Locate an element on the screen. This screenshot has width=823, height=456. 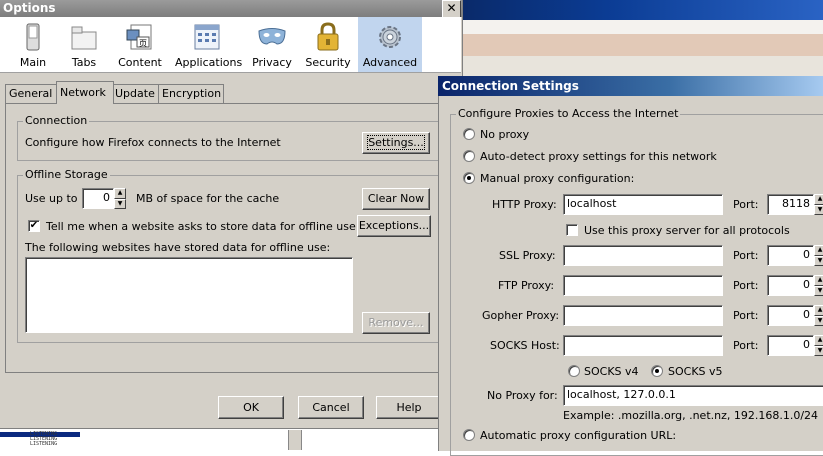
gopher-port-up: ▲ is located at coordinates (818, 310).